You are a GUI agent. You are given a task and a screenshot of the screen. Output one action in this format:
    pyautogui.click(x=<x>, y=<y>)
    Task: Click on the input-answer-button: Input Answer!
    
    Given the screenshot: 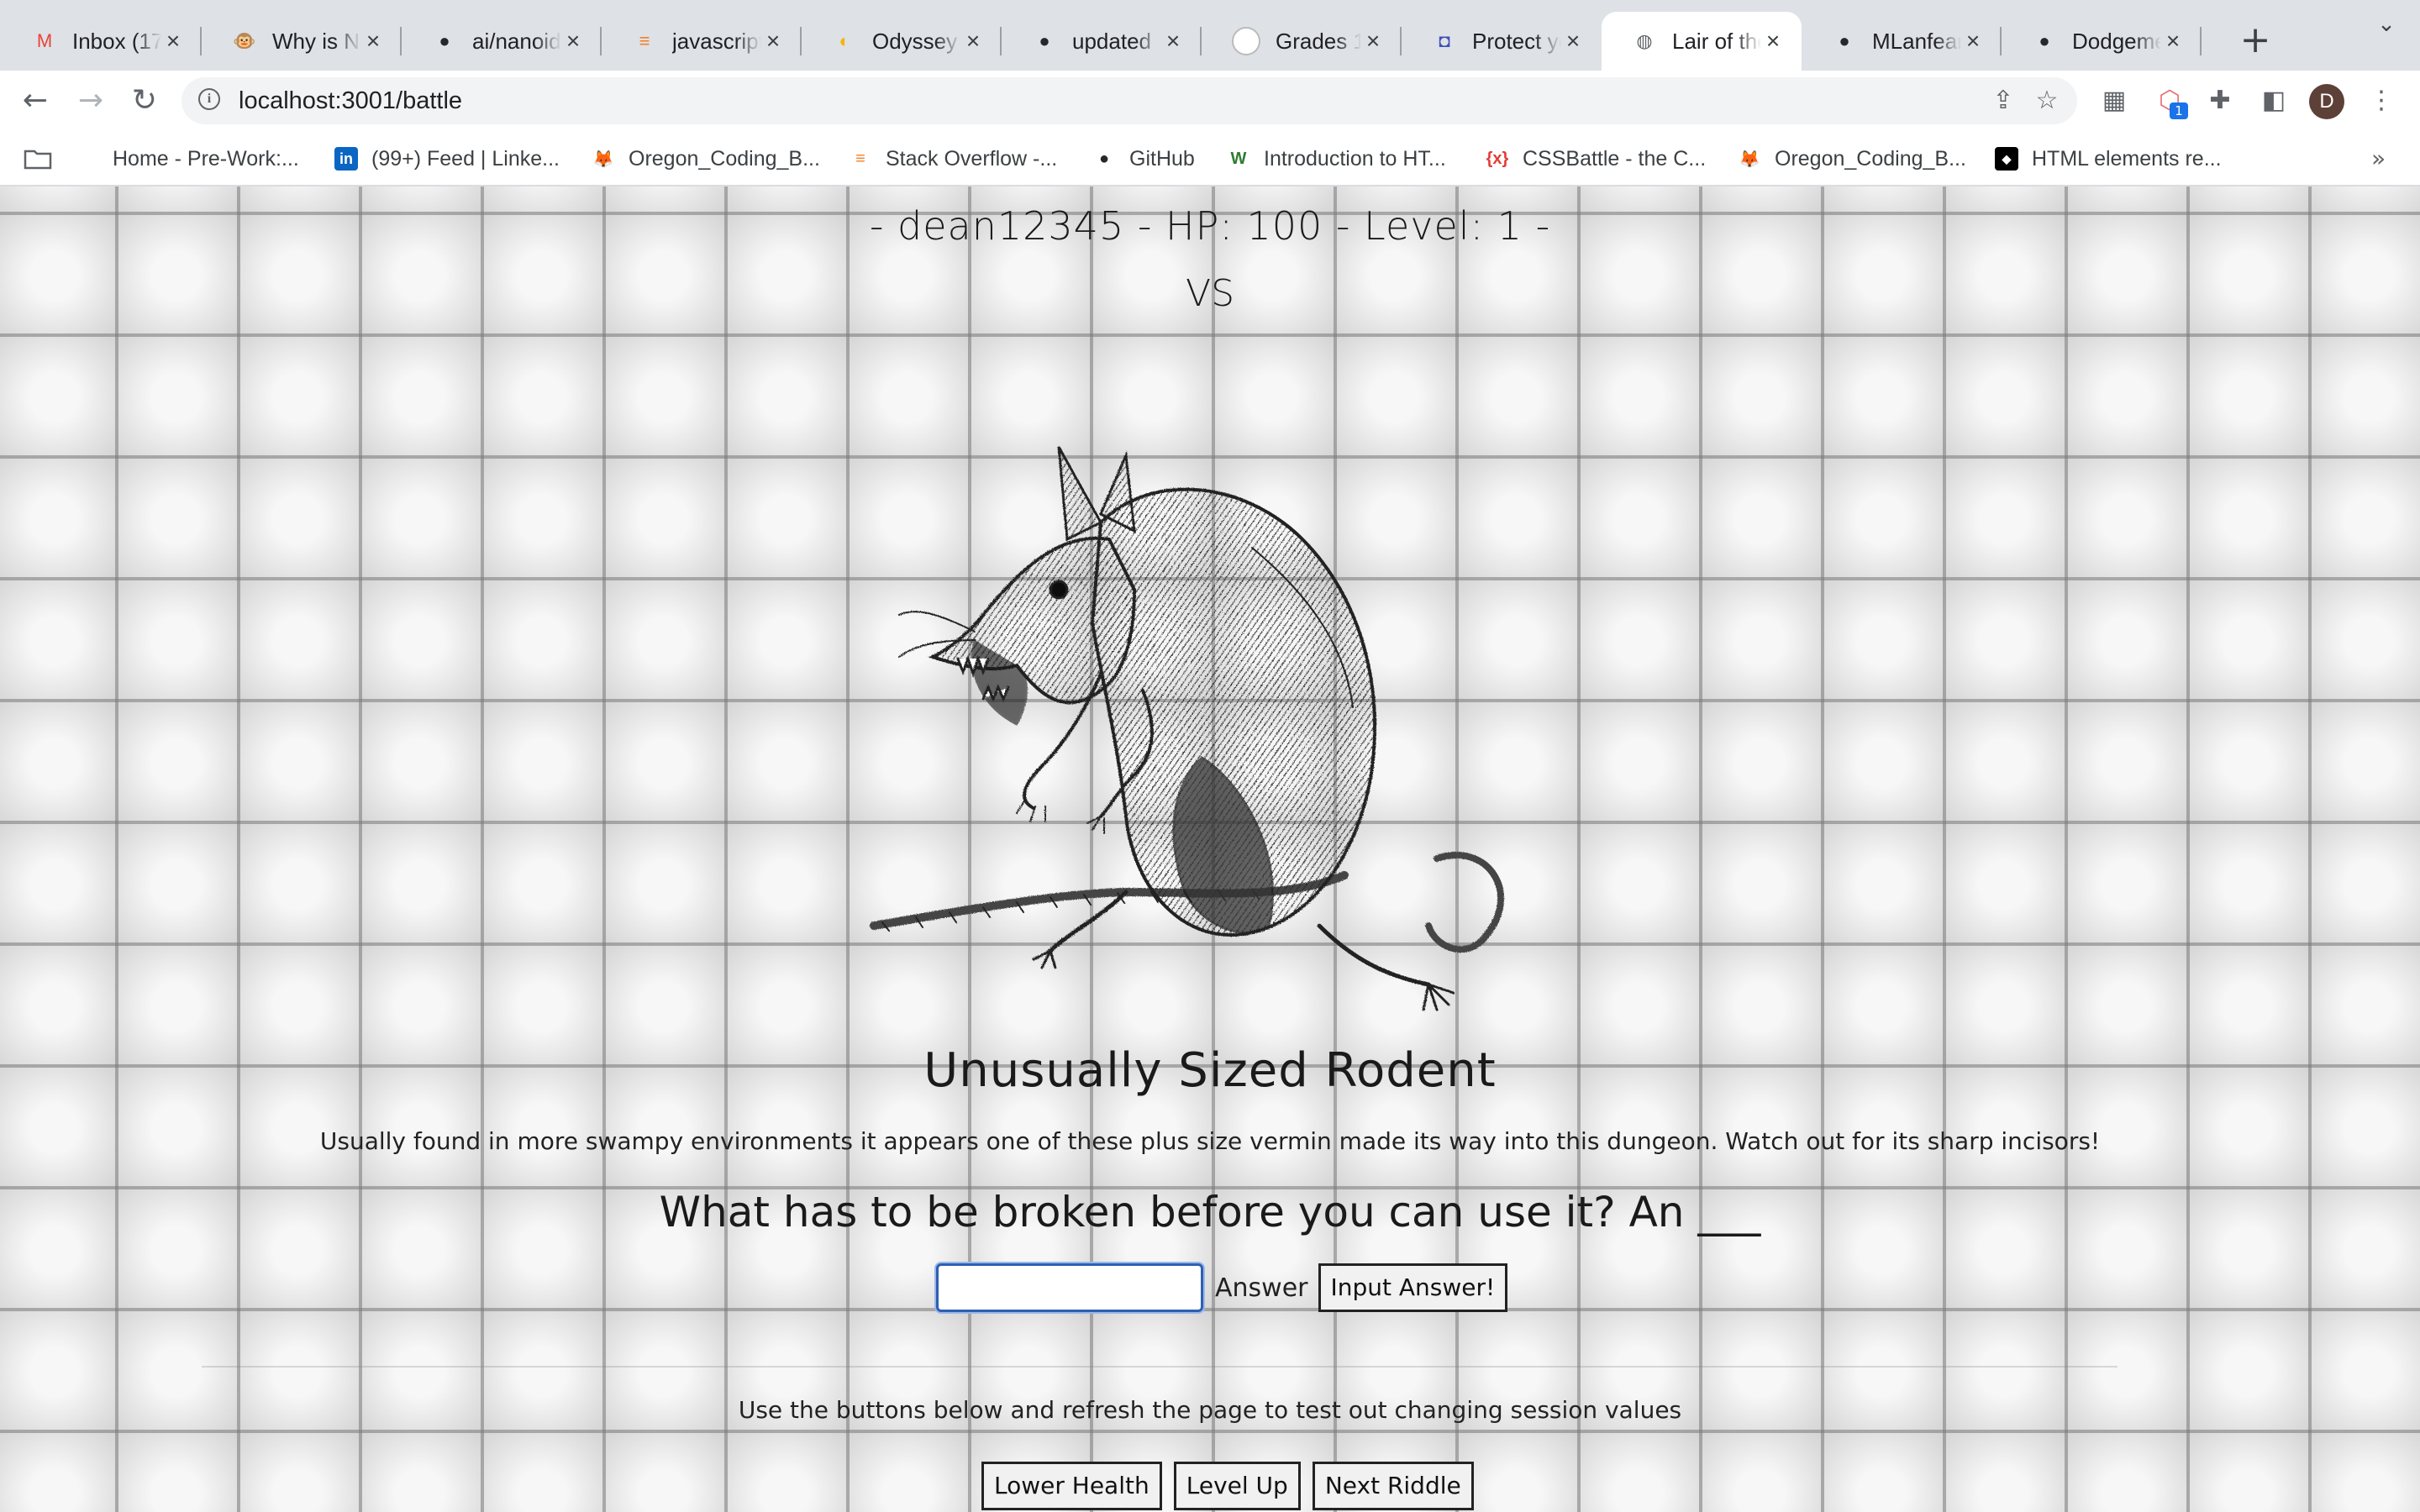 What is the action you would take?
    pyautogui.click(x=1413, y=1287)
    